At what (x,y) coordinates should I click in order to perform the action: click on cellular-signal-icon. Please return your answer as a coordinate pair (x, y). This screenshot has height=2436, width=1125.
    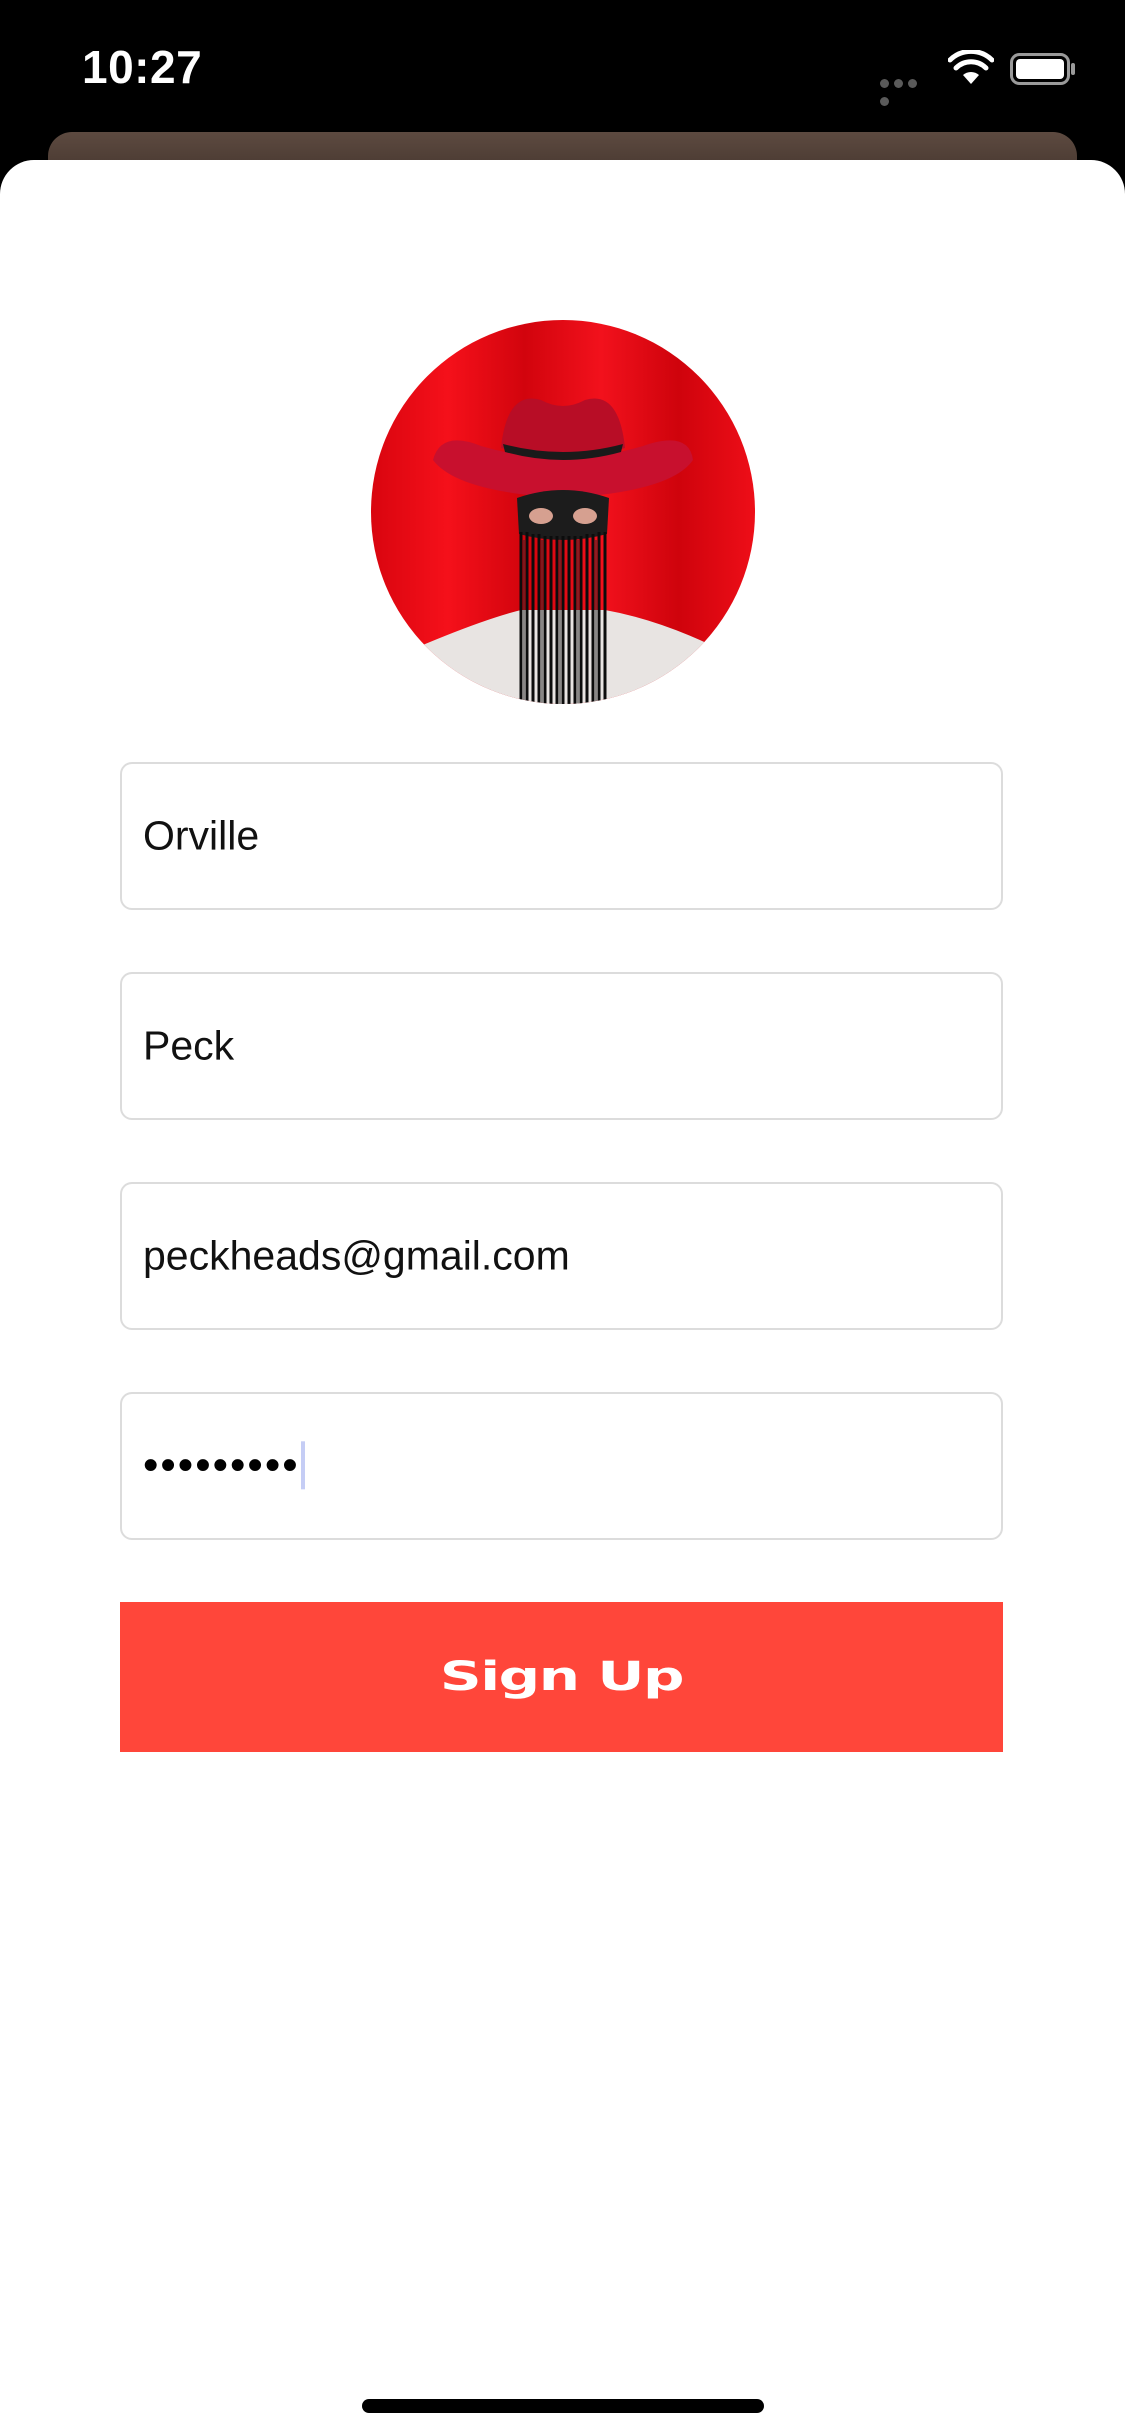
    Looking at the image, I should click on (907, 90).